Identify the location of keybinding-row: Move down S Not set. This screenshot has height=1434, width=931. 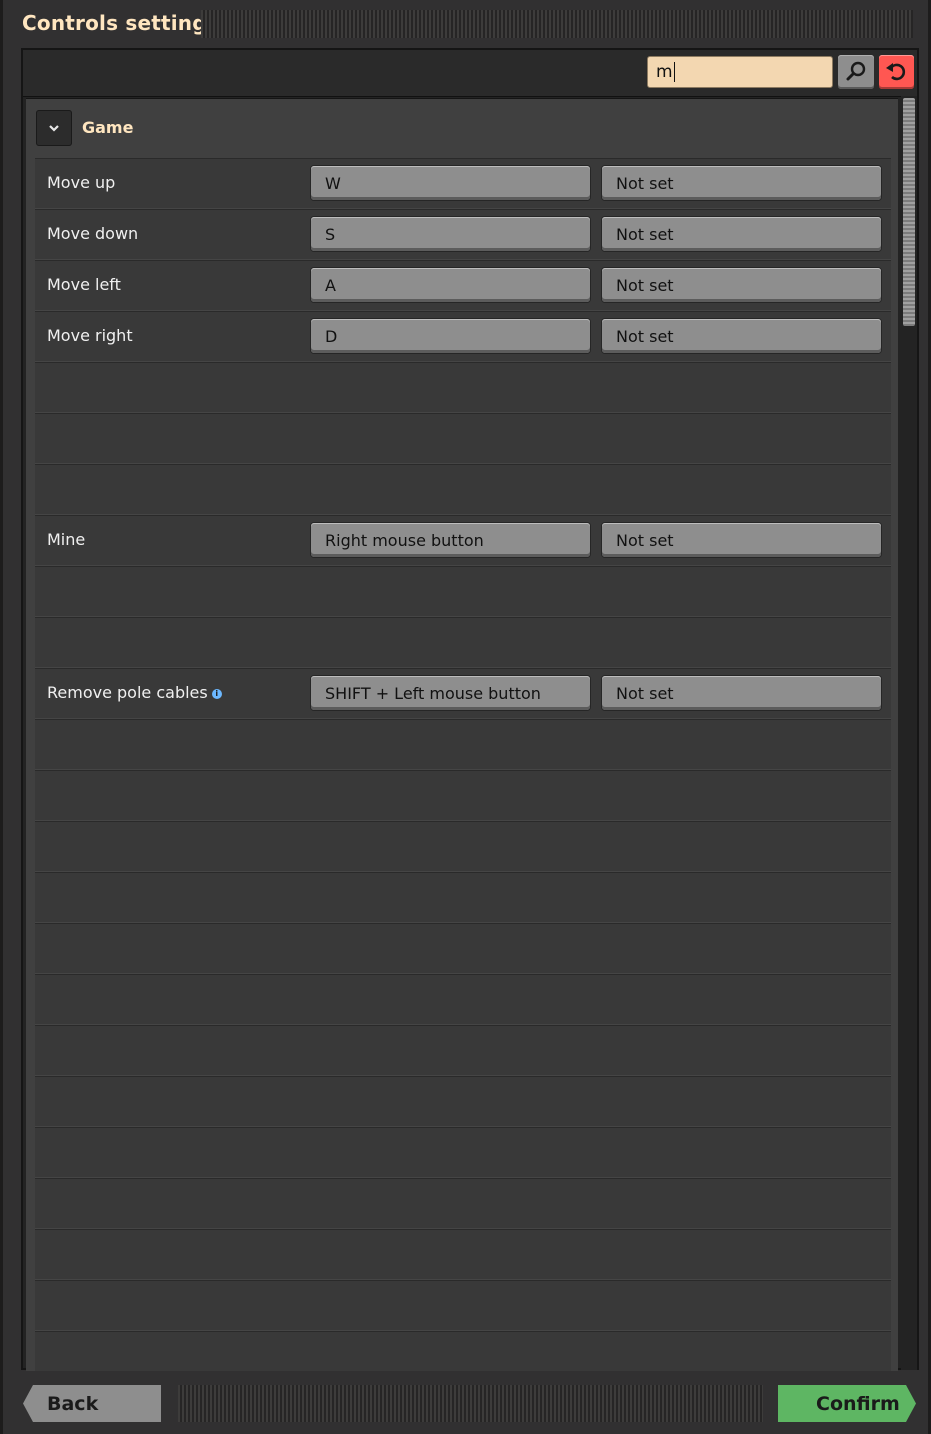
(463, 234).